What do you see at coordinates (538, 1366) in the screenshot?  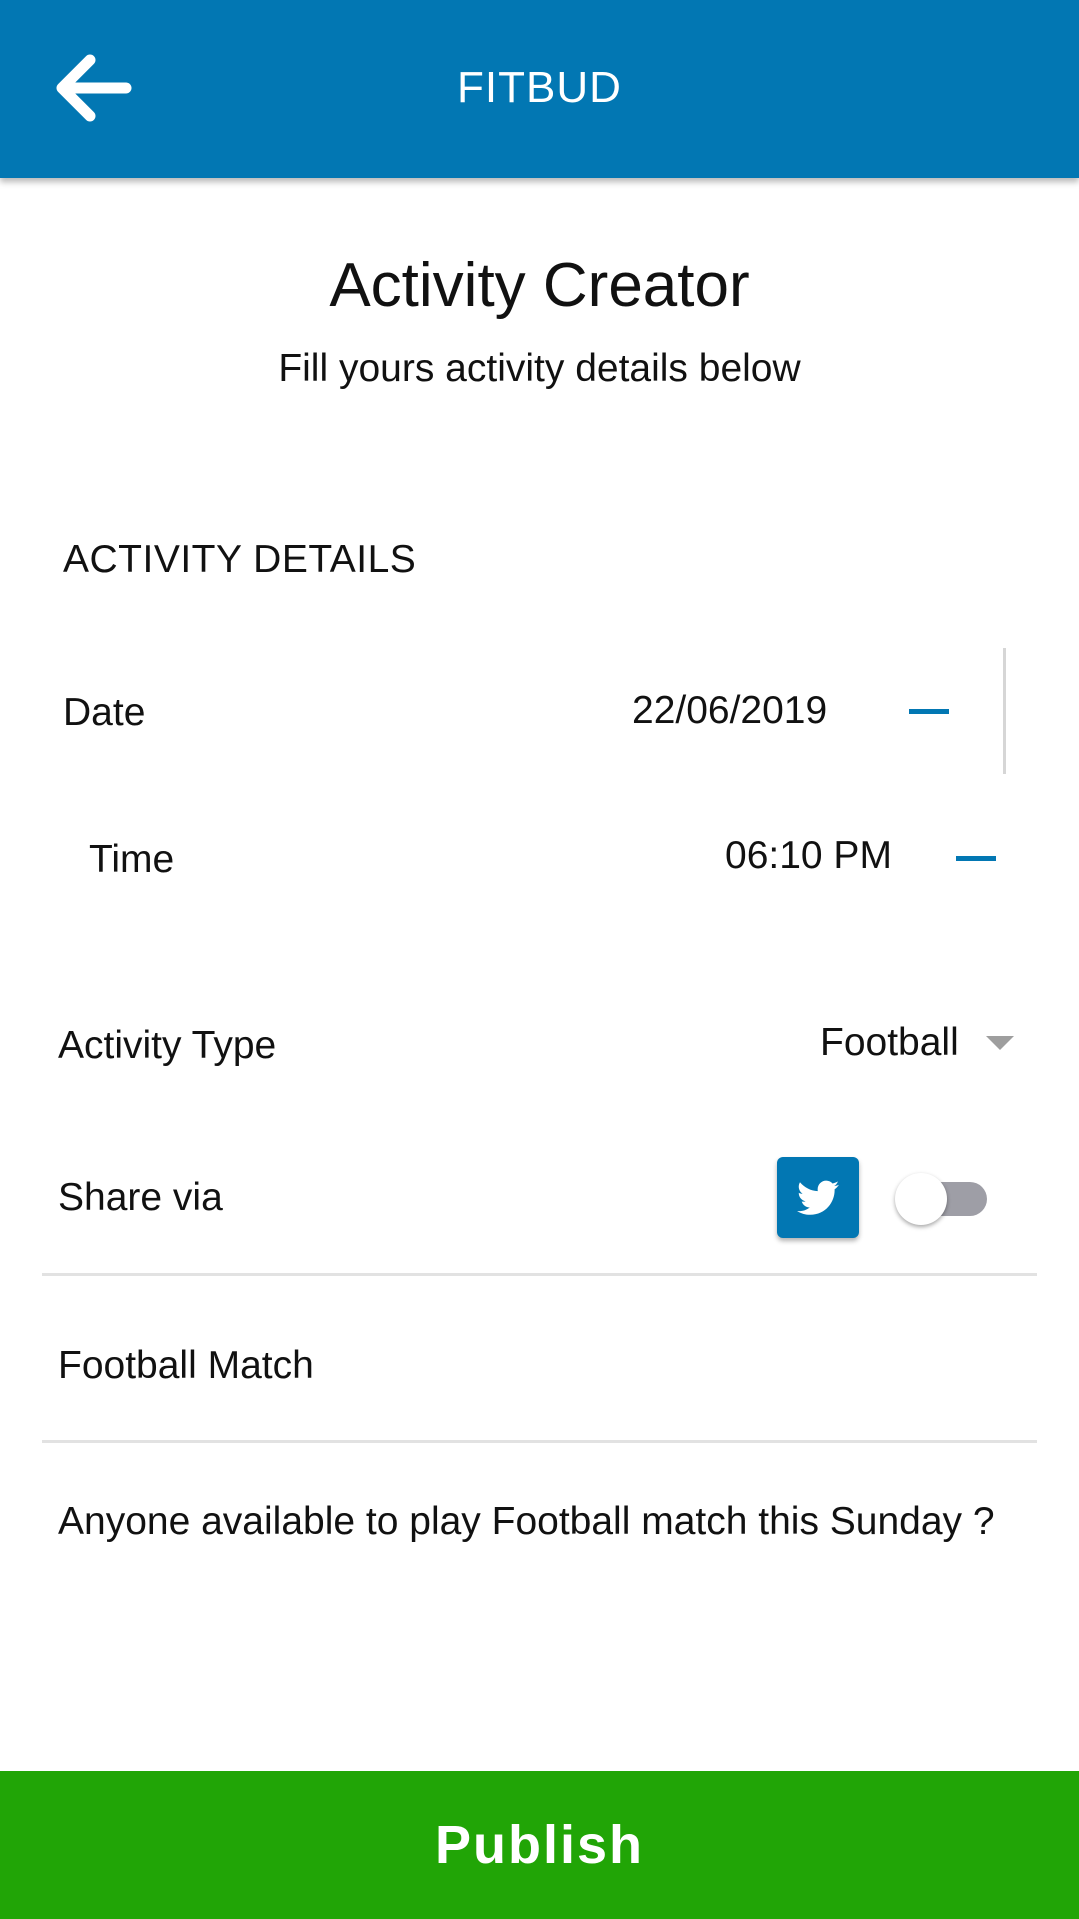 I see `activity-title-field: Football Match` at bounding box center [538, 1366].